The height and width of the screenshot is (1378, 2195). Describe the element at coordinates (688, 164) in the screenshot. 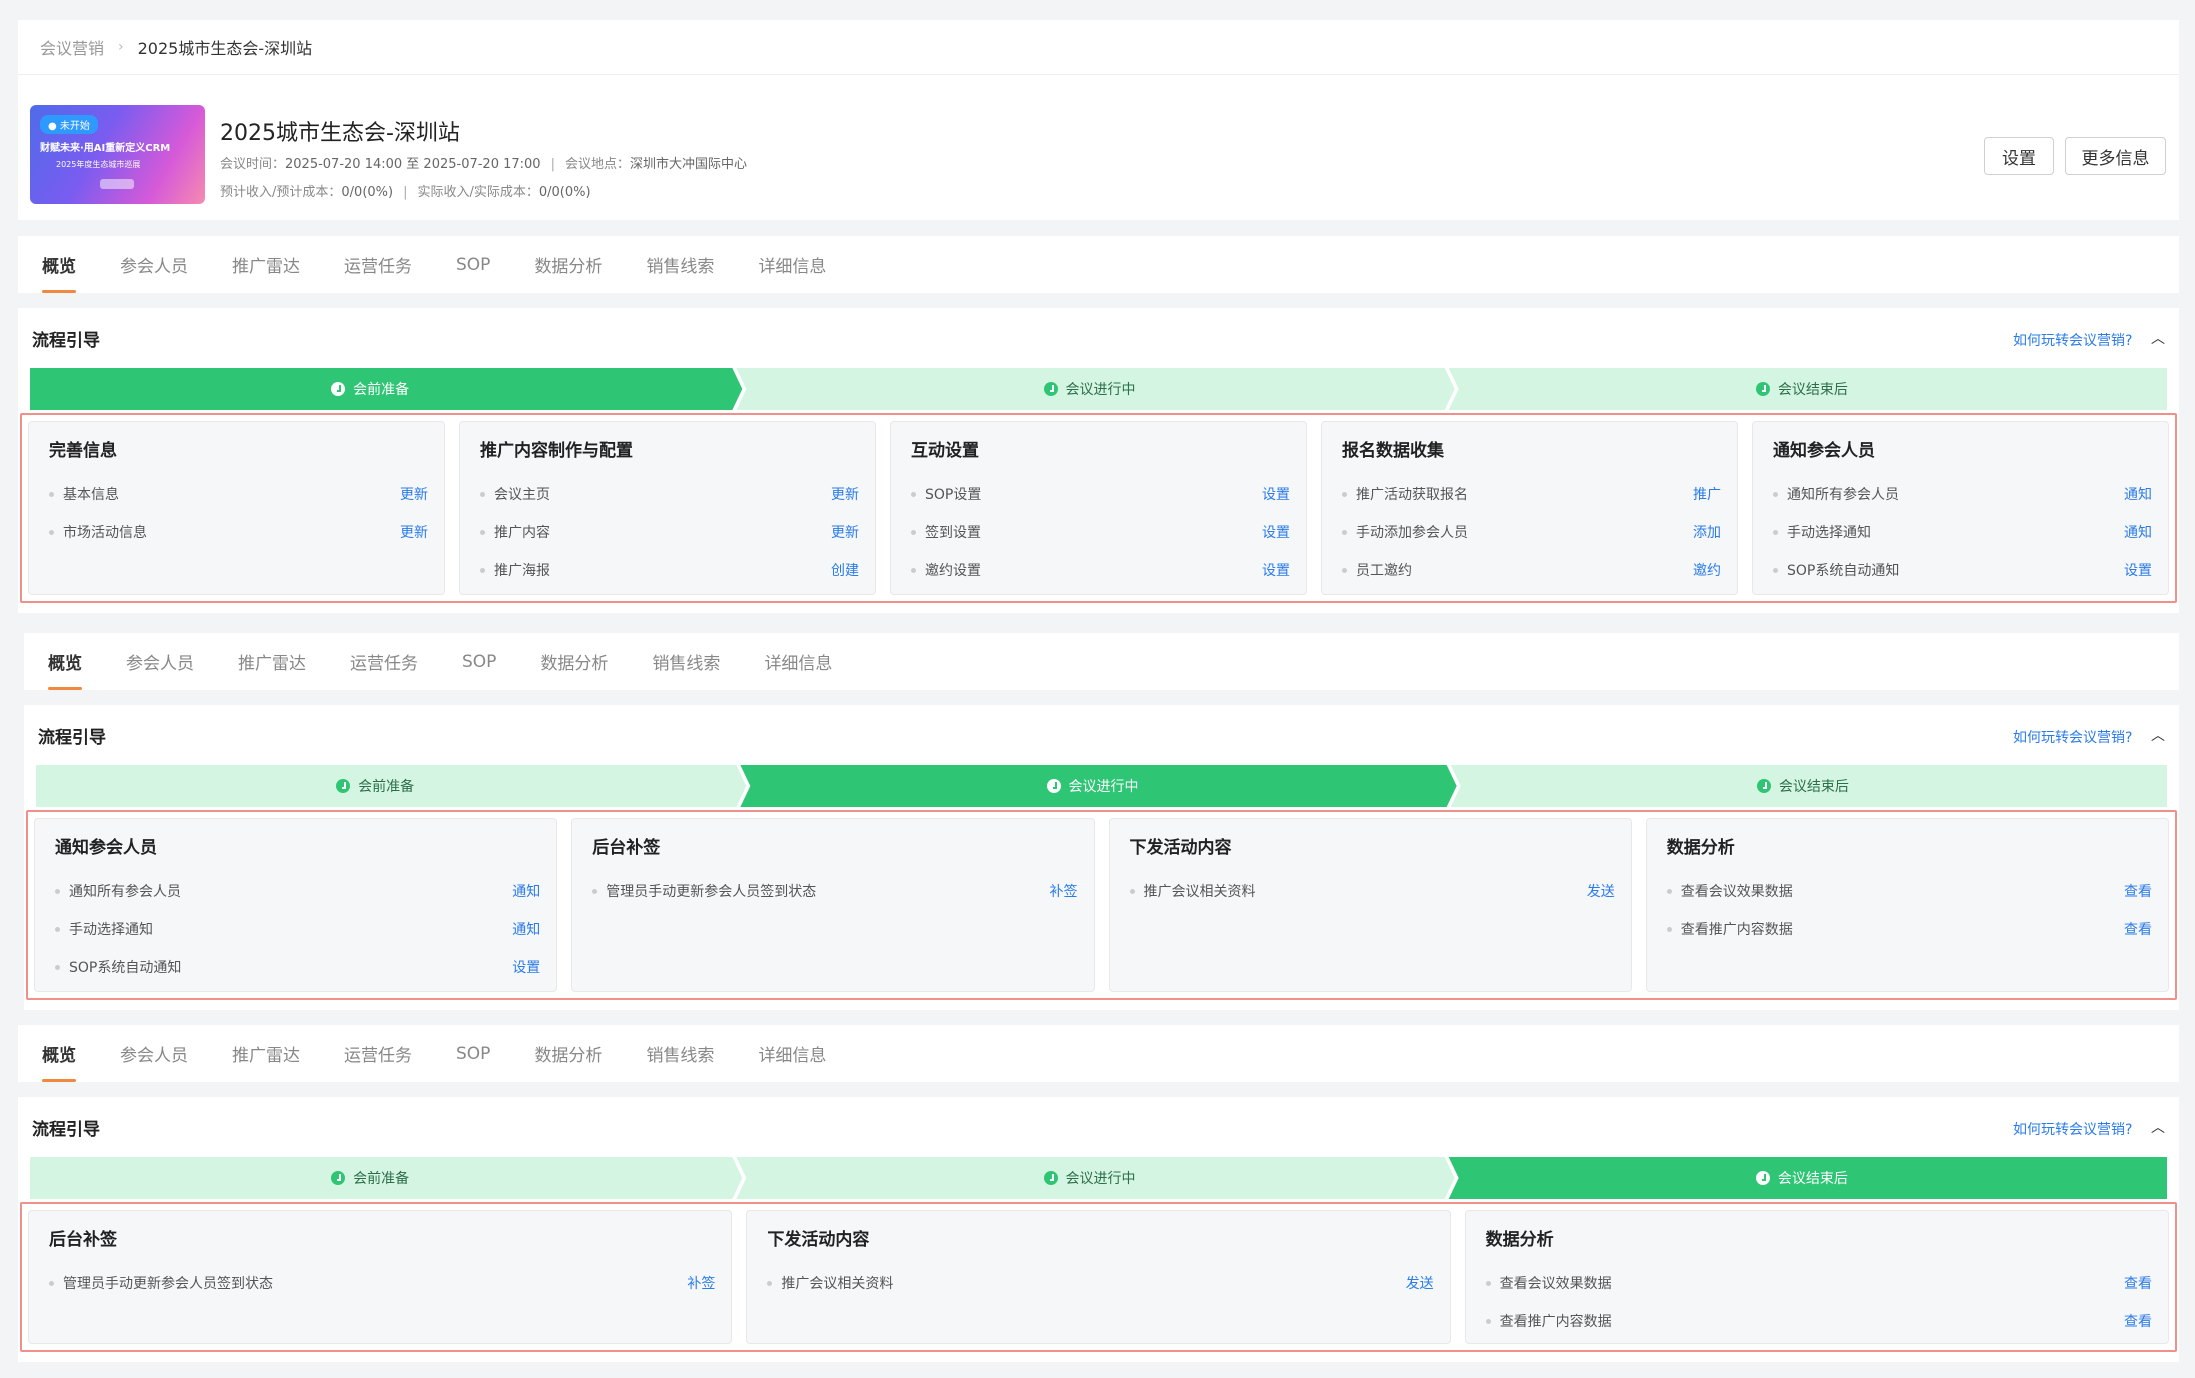

I see `event-location-value: 深圳市大冲国际中心` at that location.